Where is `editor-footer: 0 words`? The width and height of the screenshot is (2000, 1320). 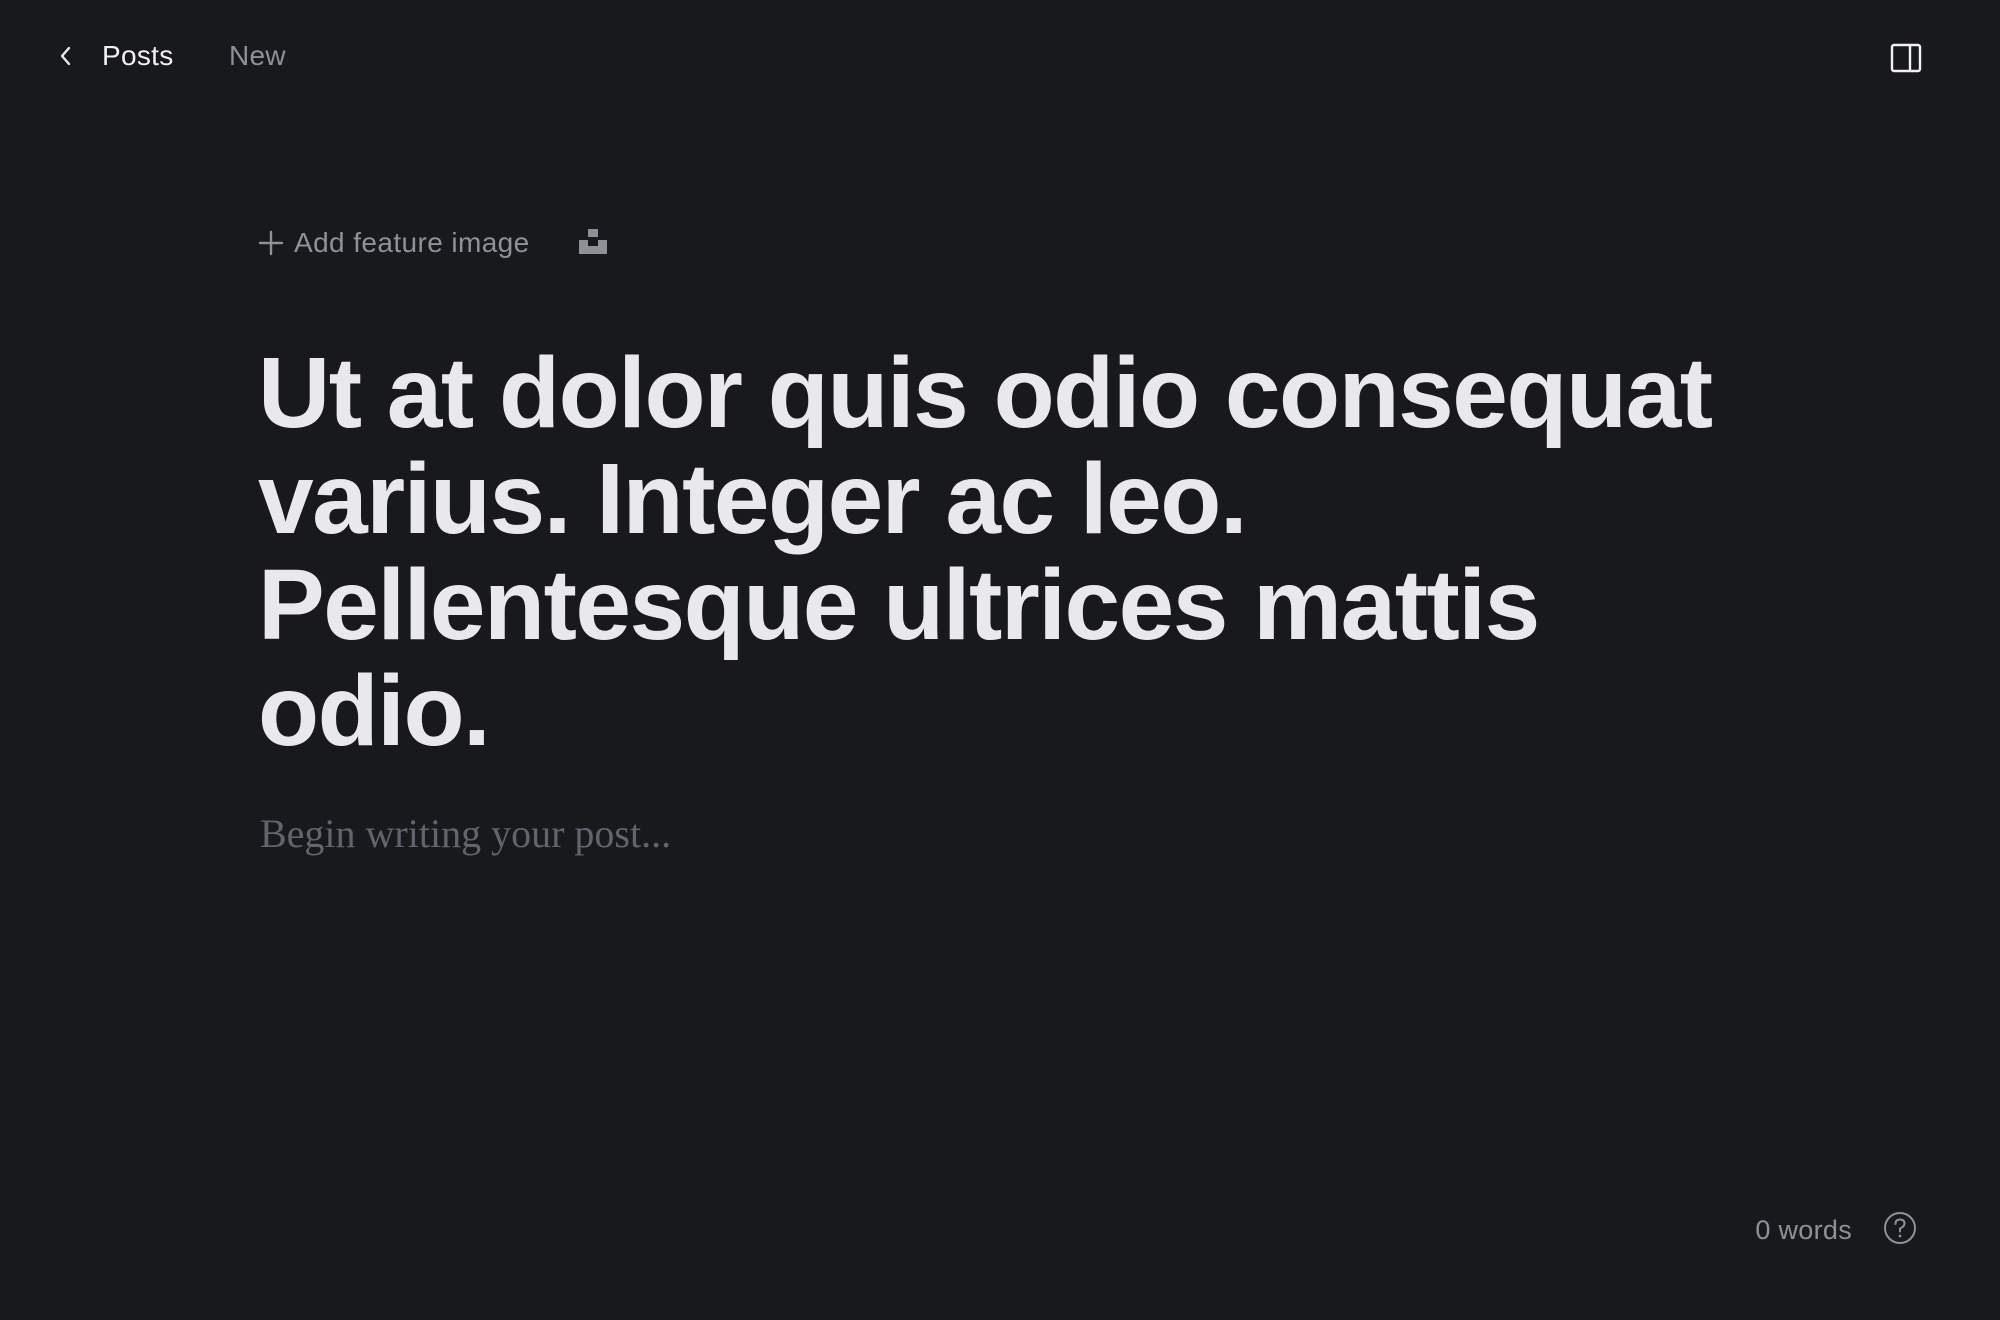
editor-footer: 0 words is located at coordinates (1836, 1230).